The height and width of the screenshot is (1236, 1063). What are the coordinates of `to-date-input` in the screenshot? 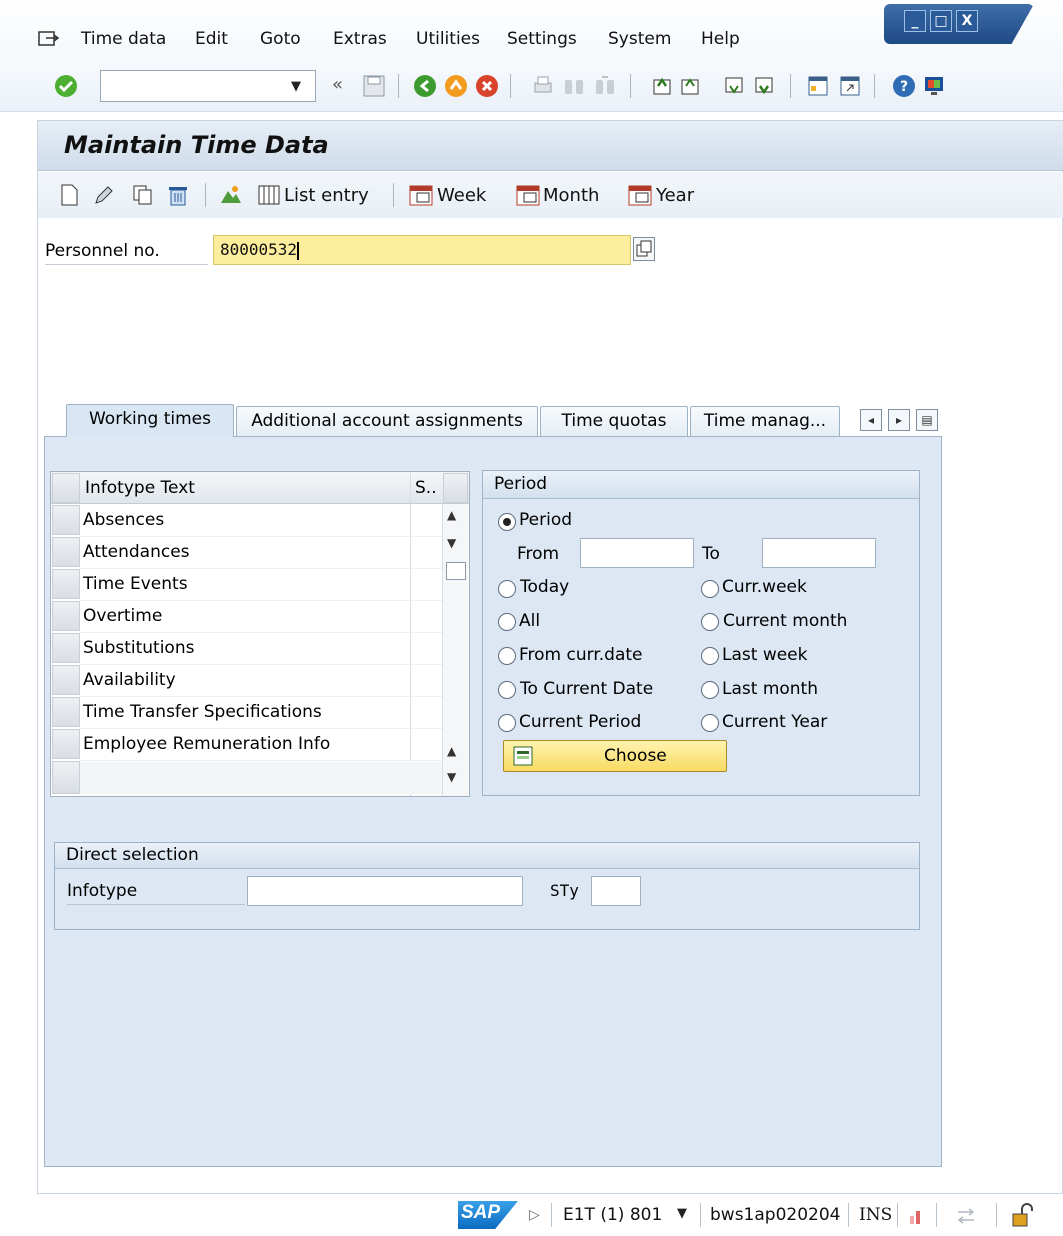 It's located at (819, 553).